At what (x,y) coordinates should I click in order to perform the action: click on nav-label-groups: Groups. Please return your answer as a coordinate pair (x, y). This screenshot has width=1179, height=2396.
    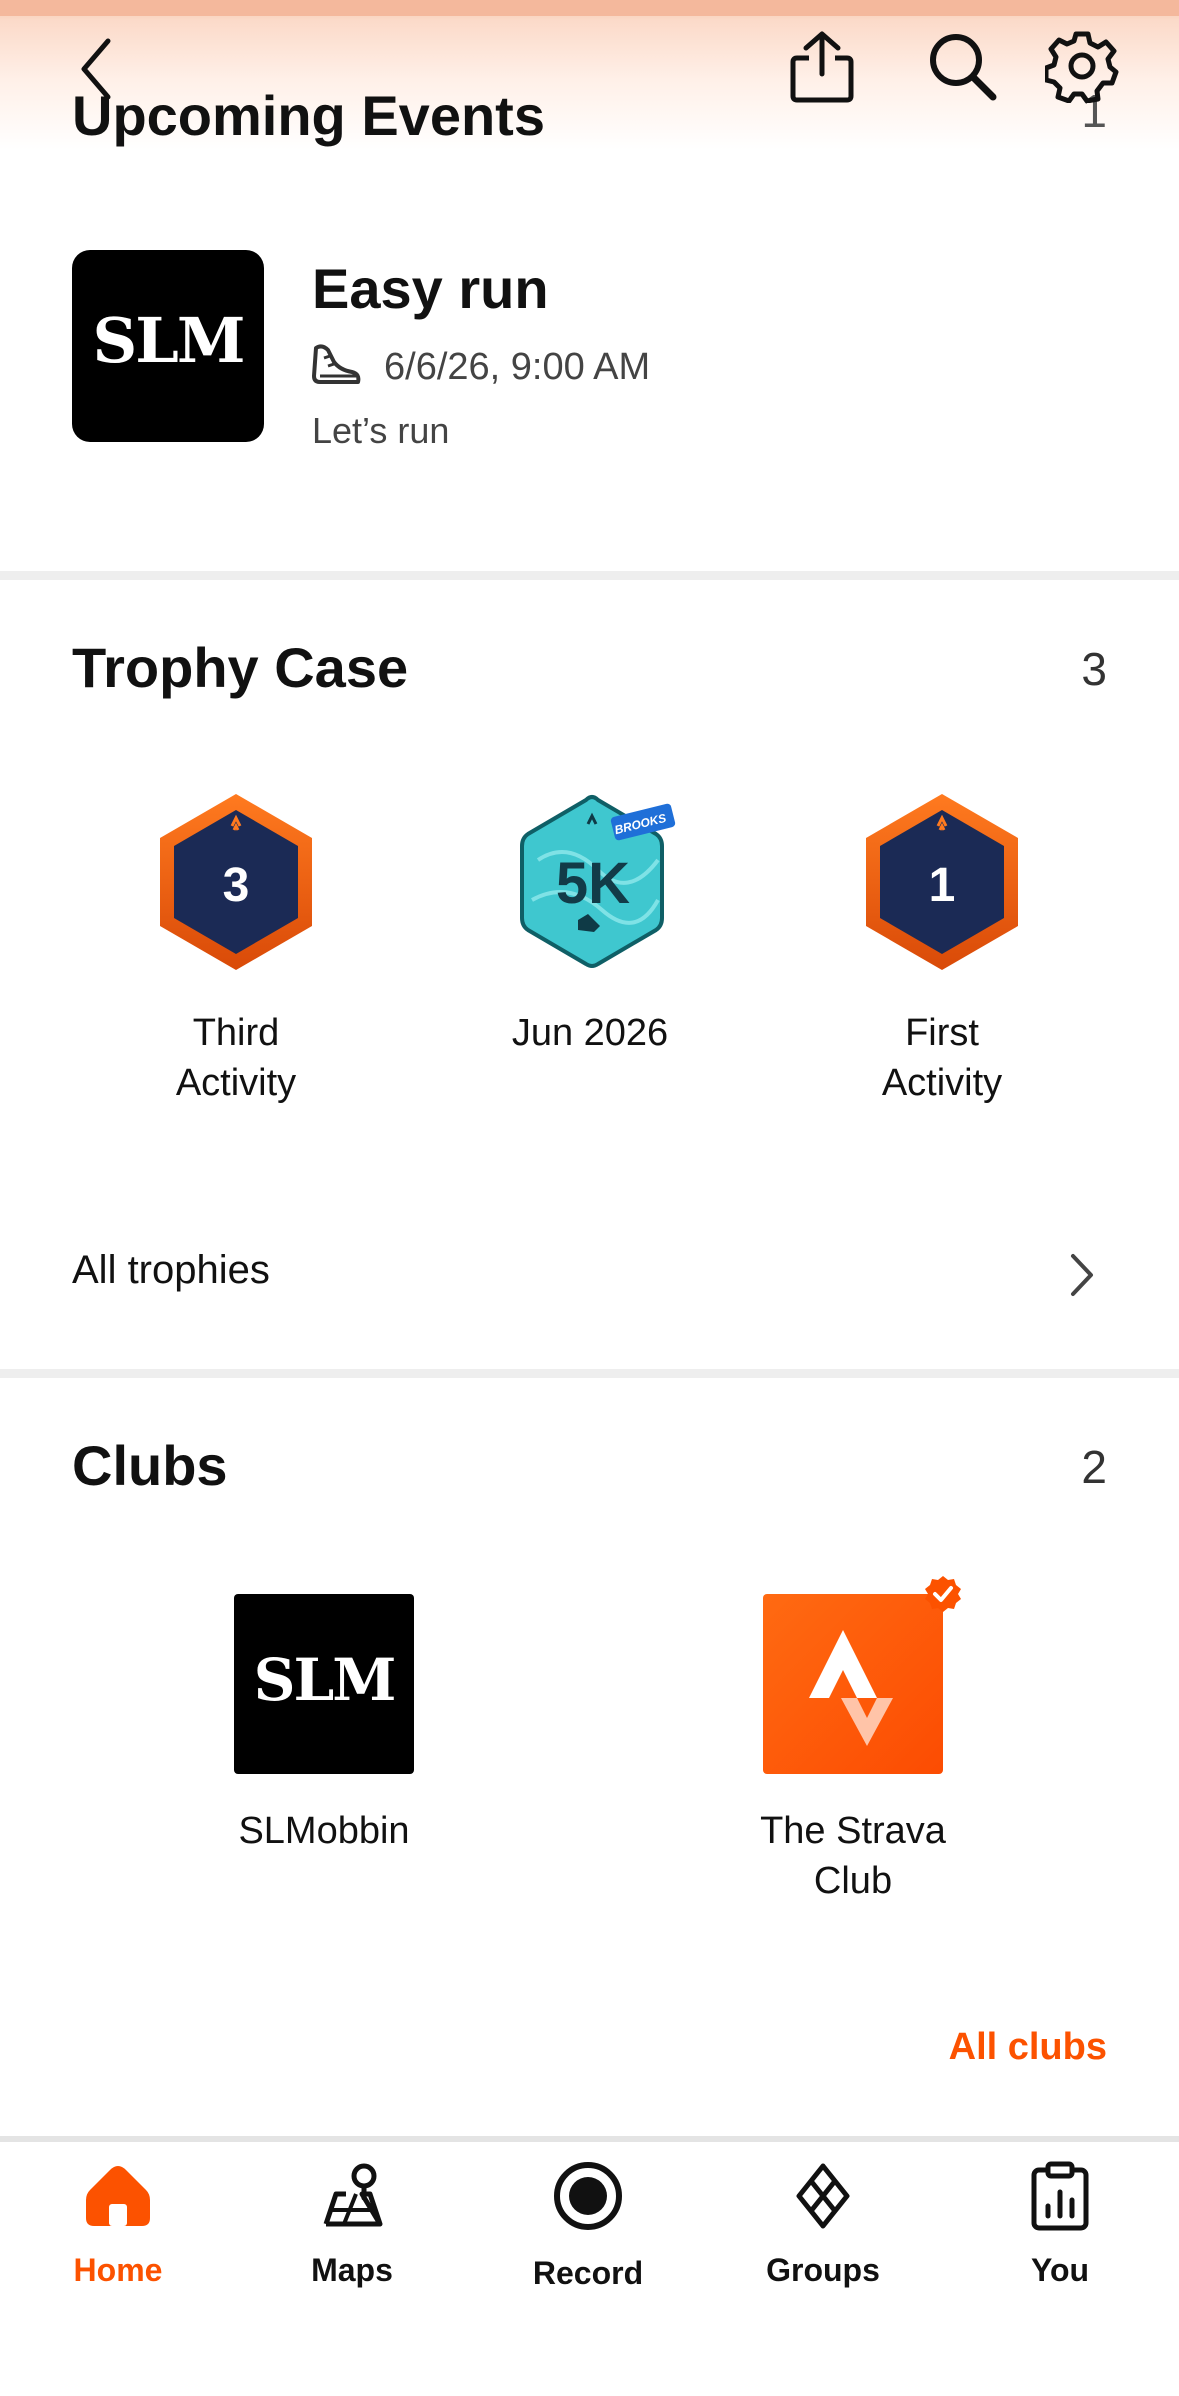
    Looking at the image, I should click on (823, 2270).